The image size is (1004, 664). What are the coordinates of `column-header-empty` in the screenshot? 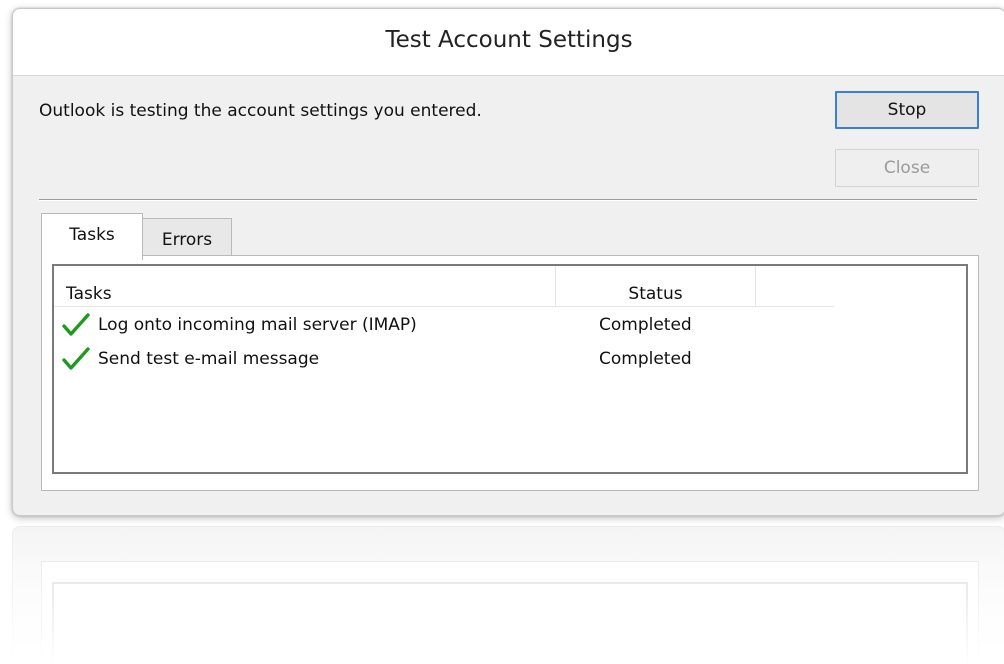 It's located at (795, 286).